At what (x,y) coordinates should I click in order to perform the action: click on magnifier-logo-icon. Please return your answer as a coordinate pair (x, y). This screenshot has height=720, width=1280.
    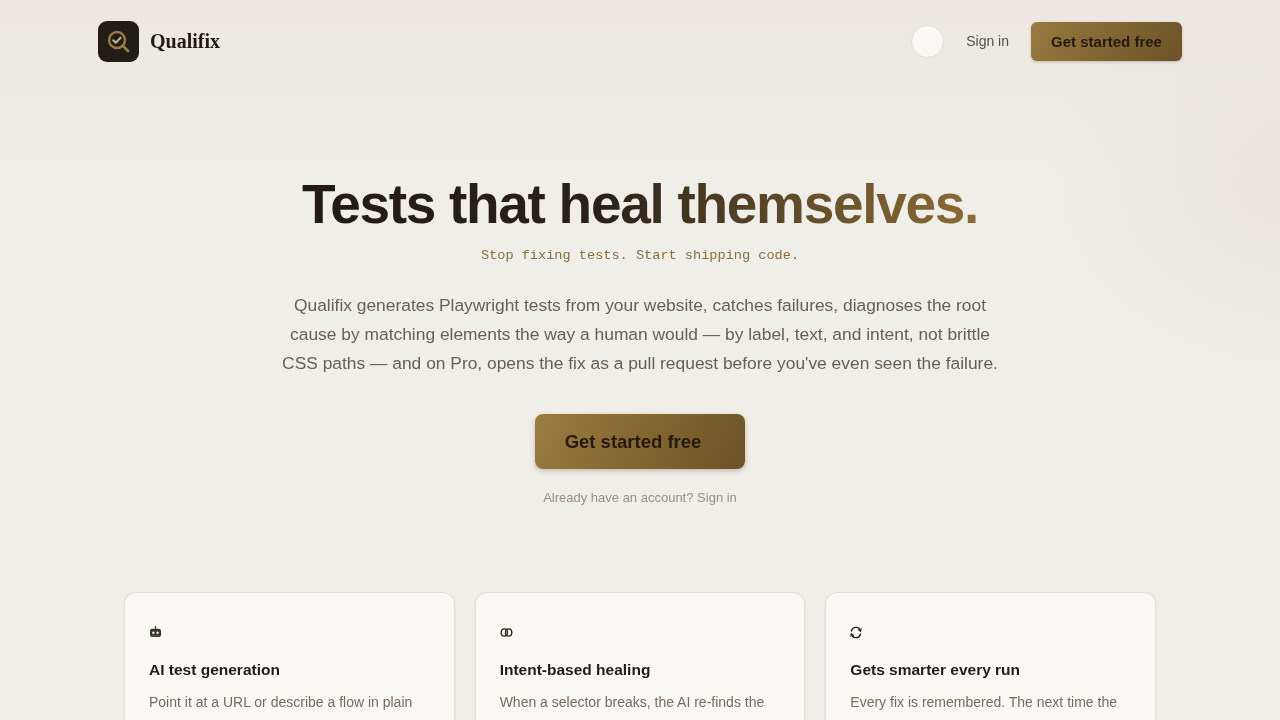
    Looking at the image, I should click on (118, 41).